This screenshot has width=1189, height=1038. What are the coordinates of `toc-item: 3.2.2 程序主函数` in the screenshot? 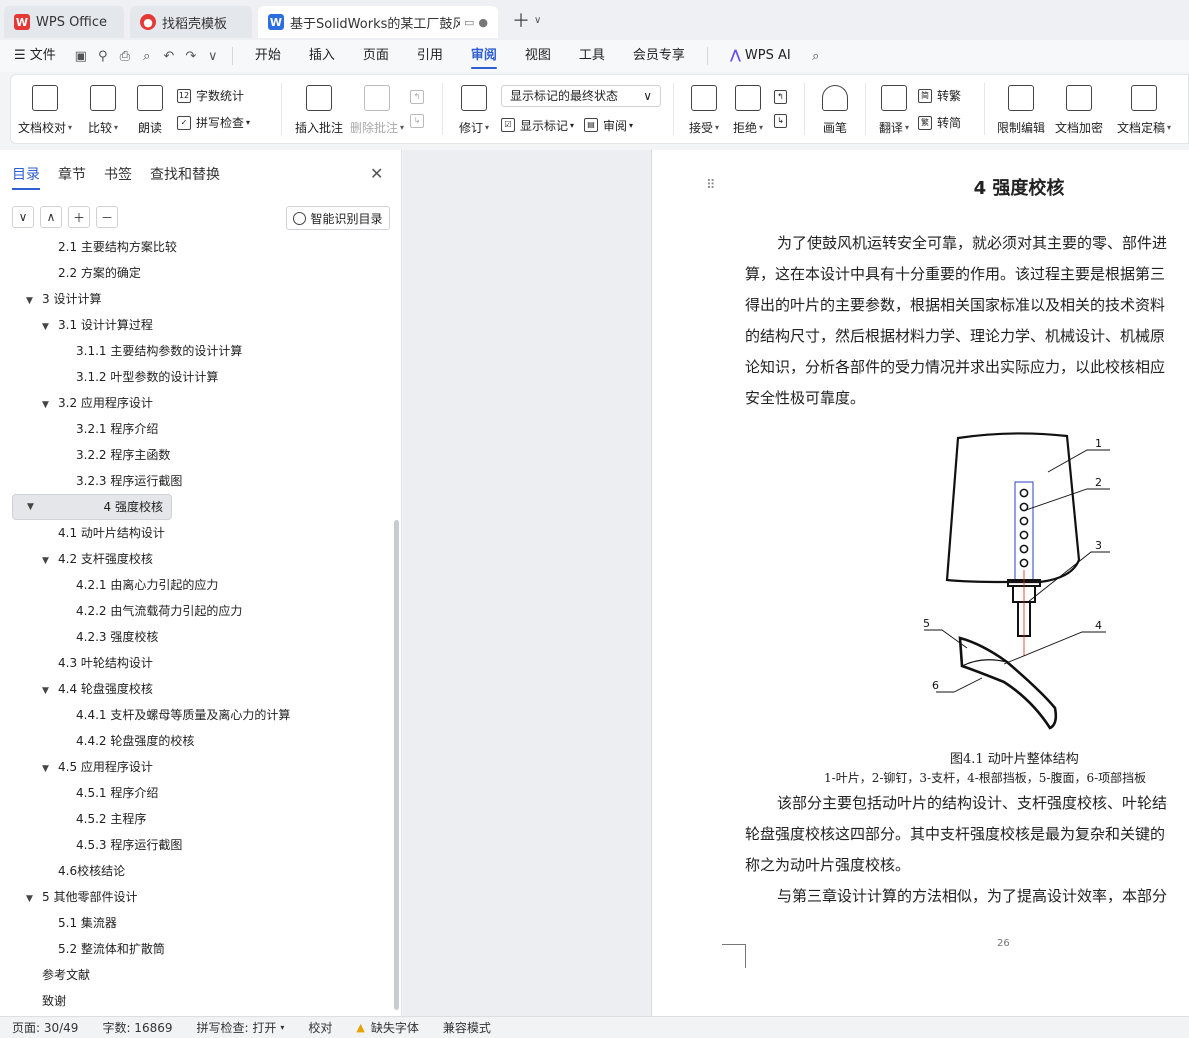 It's located at (196, 455).